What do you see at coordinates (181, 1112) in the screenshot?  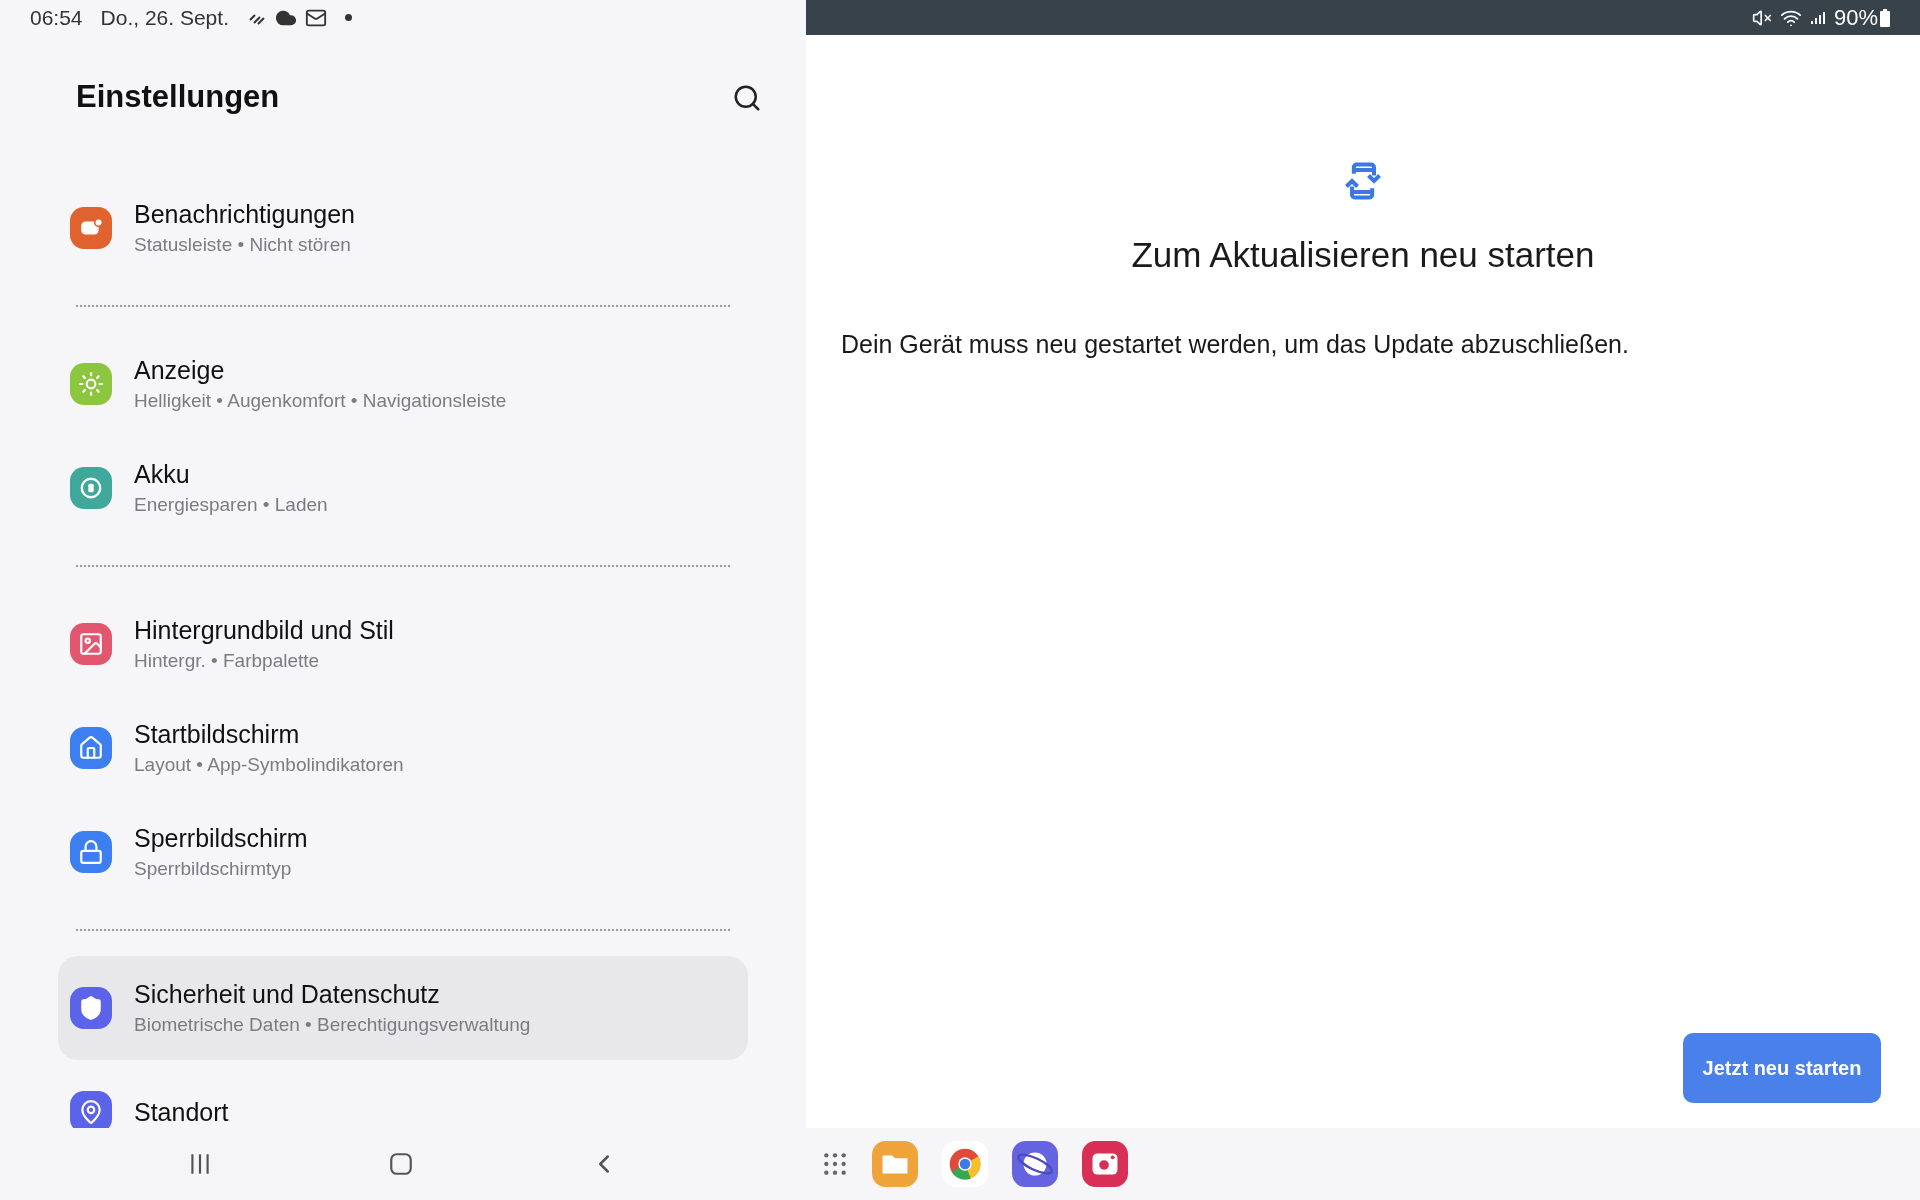 I see `item-title: Standort` at bounding box center [181, 1112].